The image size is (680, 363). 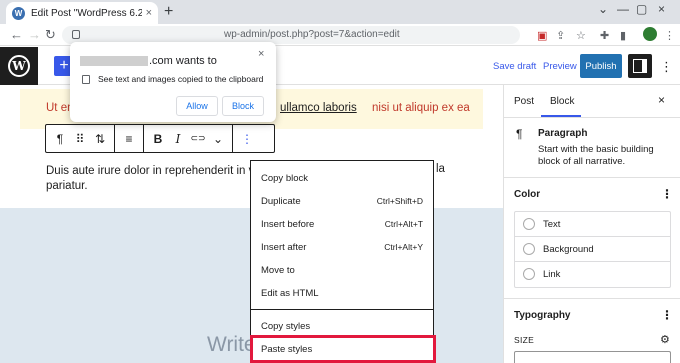 What do you see at coordinates (403, 247) in the screenshot?
I see `menu-item-shortcut: Ctrl+Alt+Y` at bounding box center [403, 247].